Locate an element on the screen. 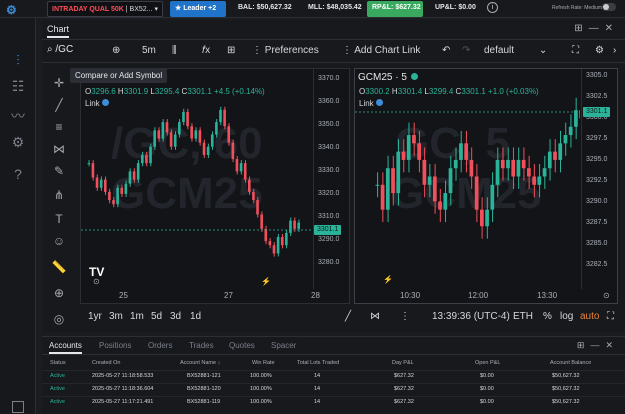 Image resolution: width=625 pixels, height=414 pixels. table-cell: $50,627.32 is located at coordinates (566, 376).